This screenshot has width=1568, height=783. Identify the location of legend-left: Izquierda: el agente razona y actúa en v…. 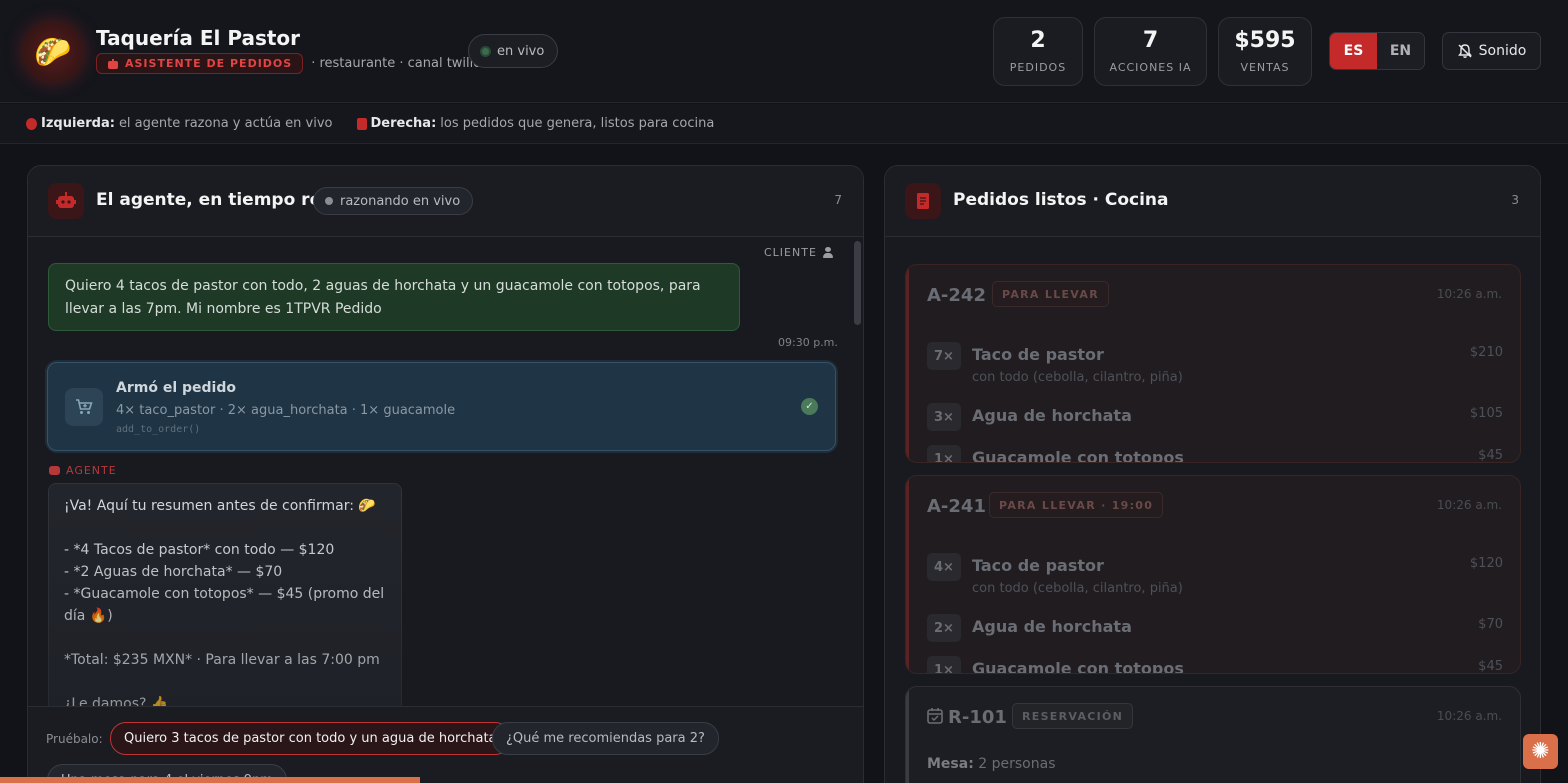
(179, 123).